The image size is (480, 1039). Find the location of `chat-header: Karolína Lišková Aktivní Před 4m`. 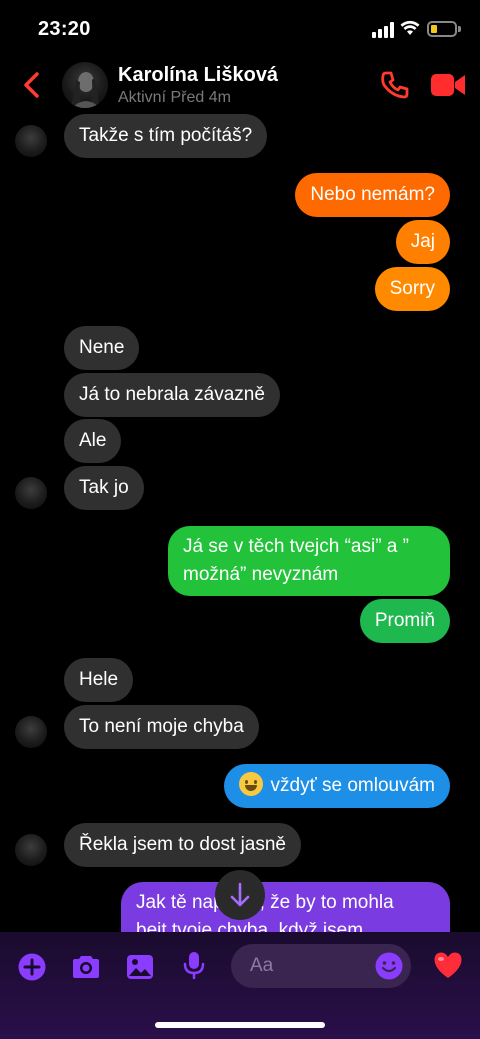

chat-header: Karolína Lišková Aktivní Před 4m is located at coordinates (240, 86).